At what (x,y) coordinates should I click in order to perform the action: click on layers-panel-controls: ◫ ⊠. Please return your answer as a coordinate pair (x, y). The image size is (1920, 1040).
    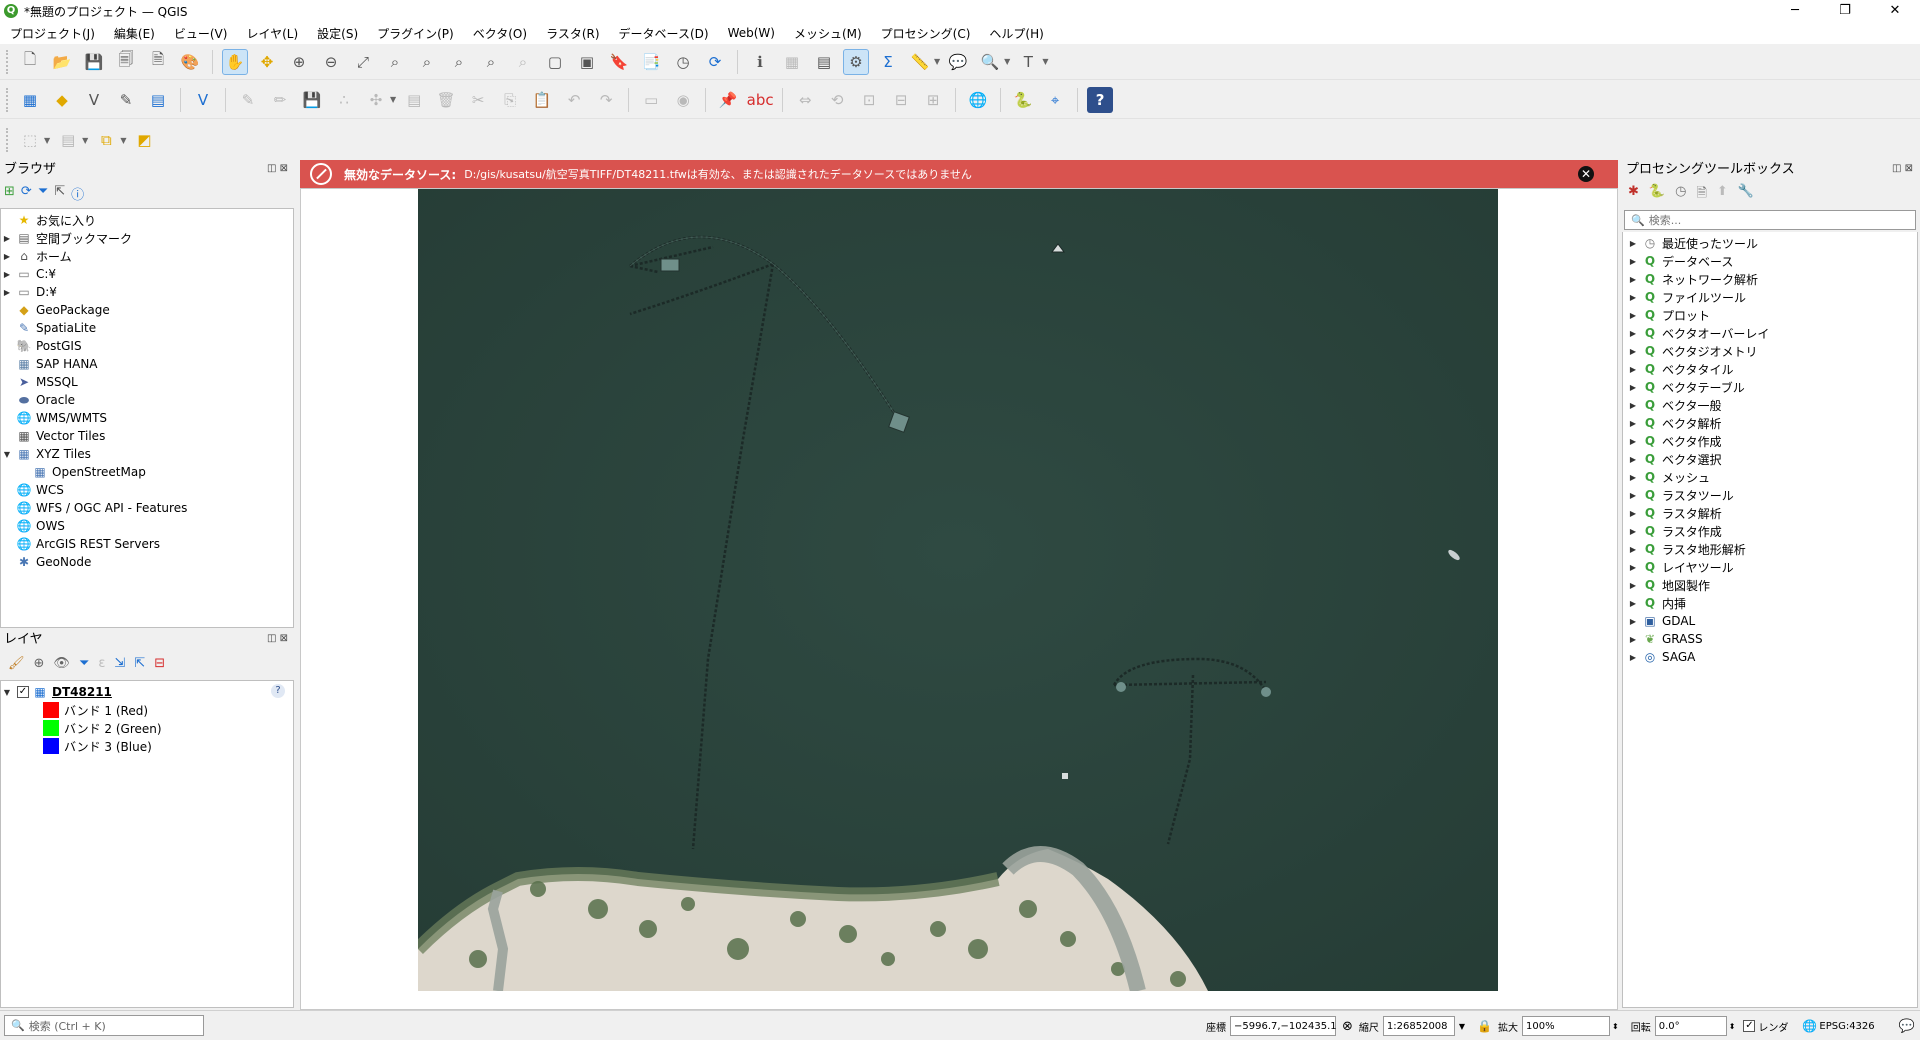
    Looking at the image, I should click on (277, 638).